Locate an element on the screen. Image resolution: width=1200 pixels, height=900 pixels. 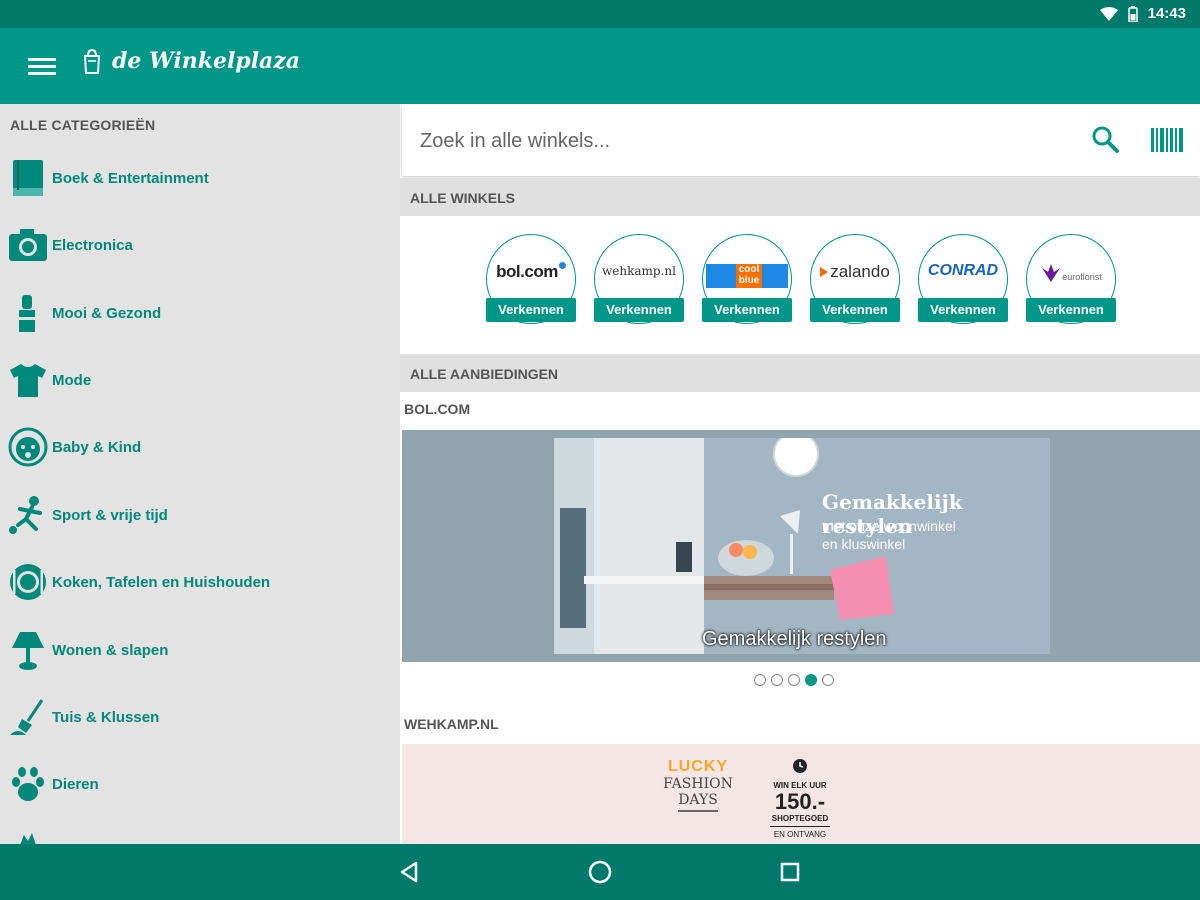
banner-fashion: FASHION is located at coordinates (698, 784).